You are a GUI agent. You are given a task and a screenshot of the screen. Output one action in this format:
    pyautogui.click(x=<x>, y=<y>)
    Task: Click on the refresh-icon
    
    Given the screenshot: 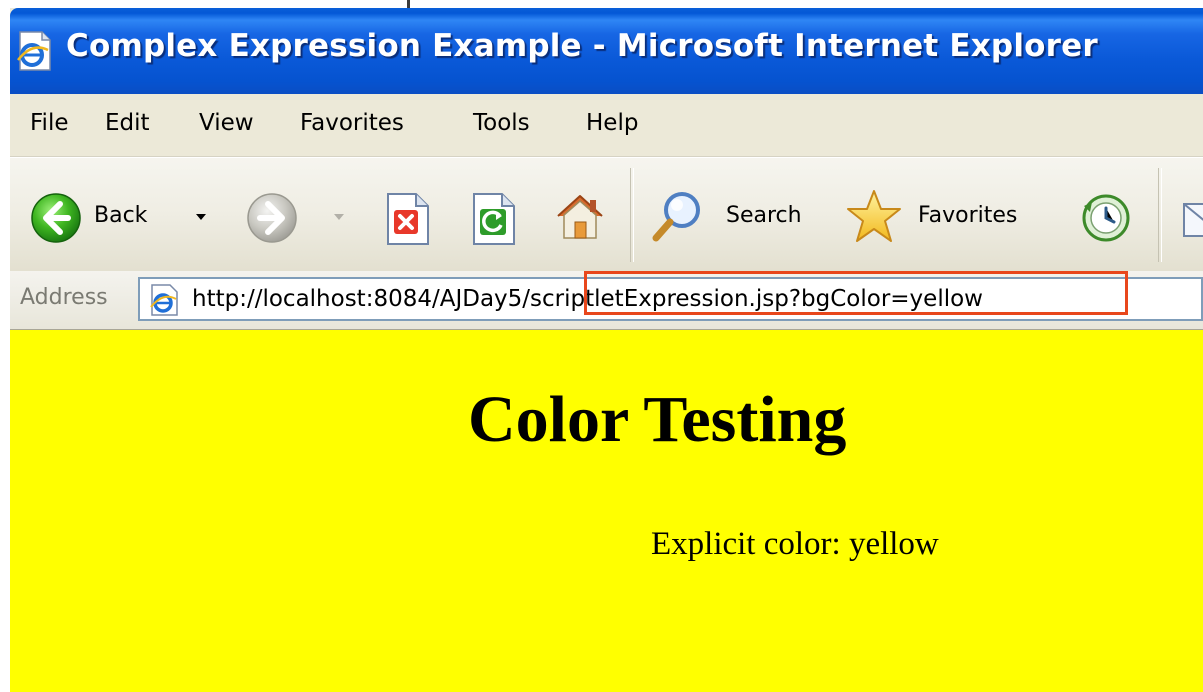 What is the action you would take?
    pyautogui.click(x=494, y=219)
    